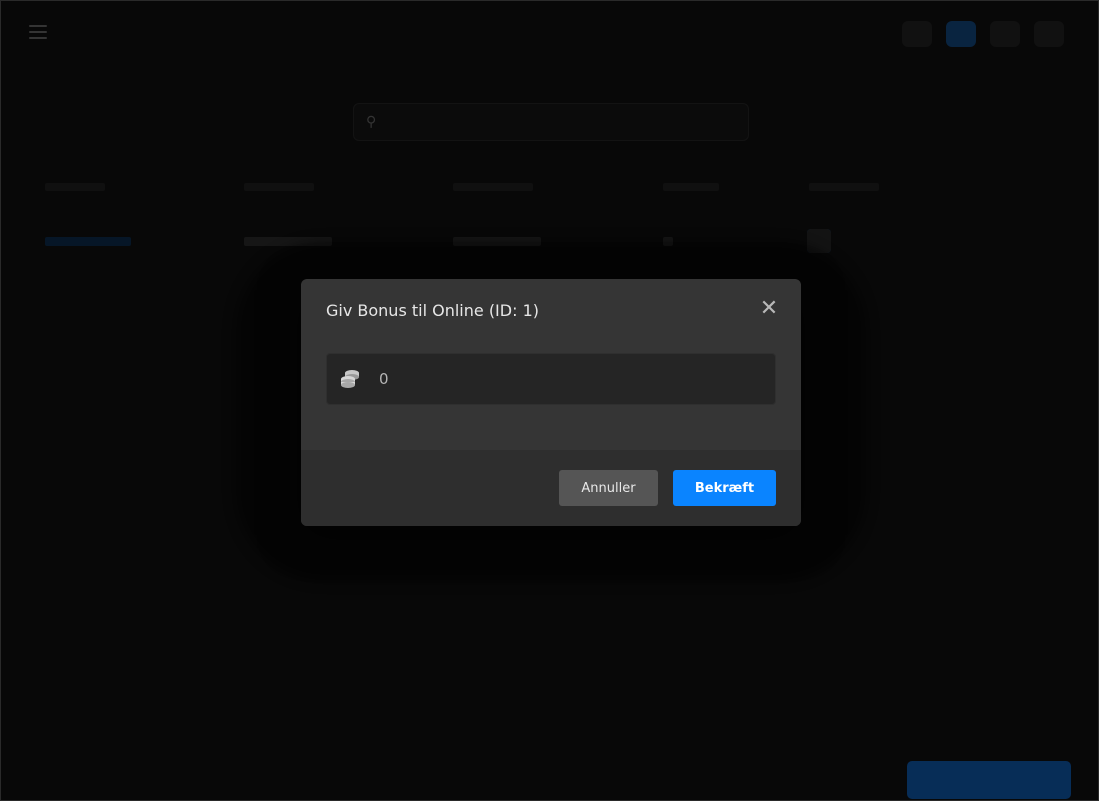 This screenshot has width=1099, height=801. What do you see at coordinates (350, 379) in the screenshot?
I see `coins-icon` at bounding box center [350, 379].